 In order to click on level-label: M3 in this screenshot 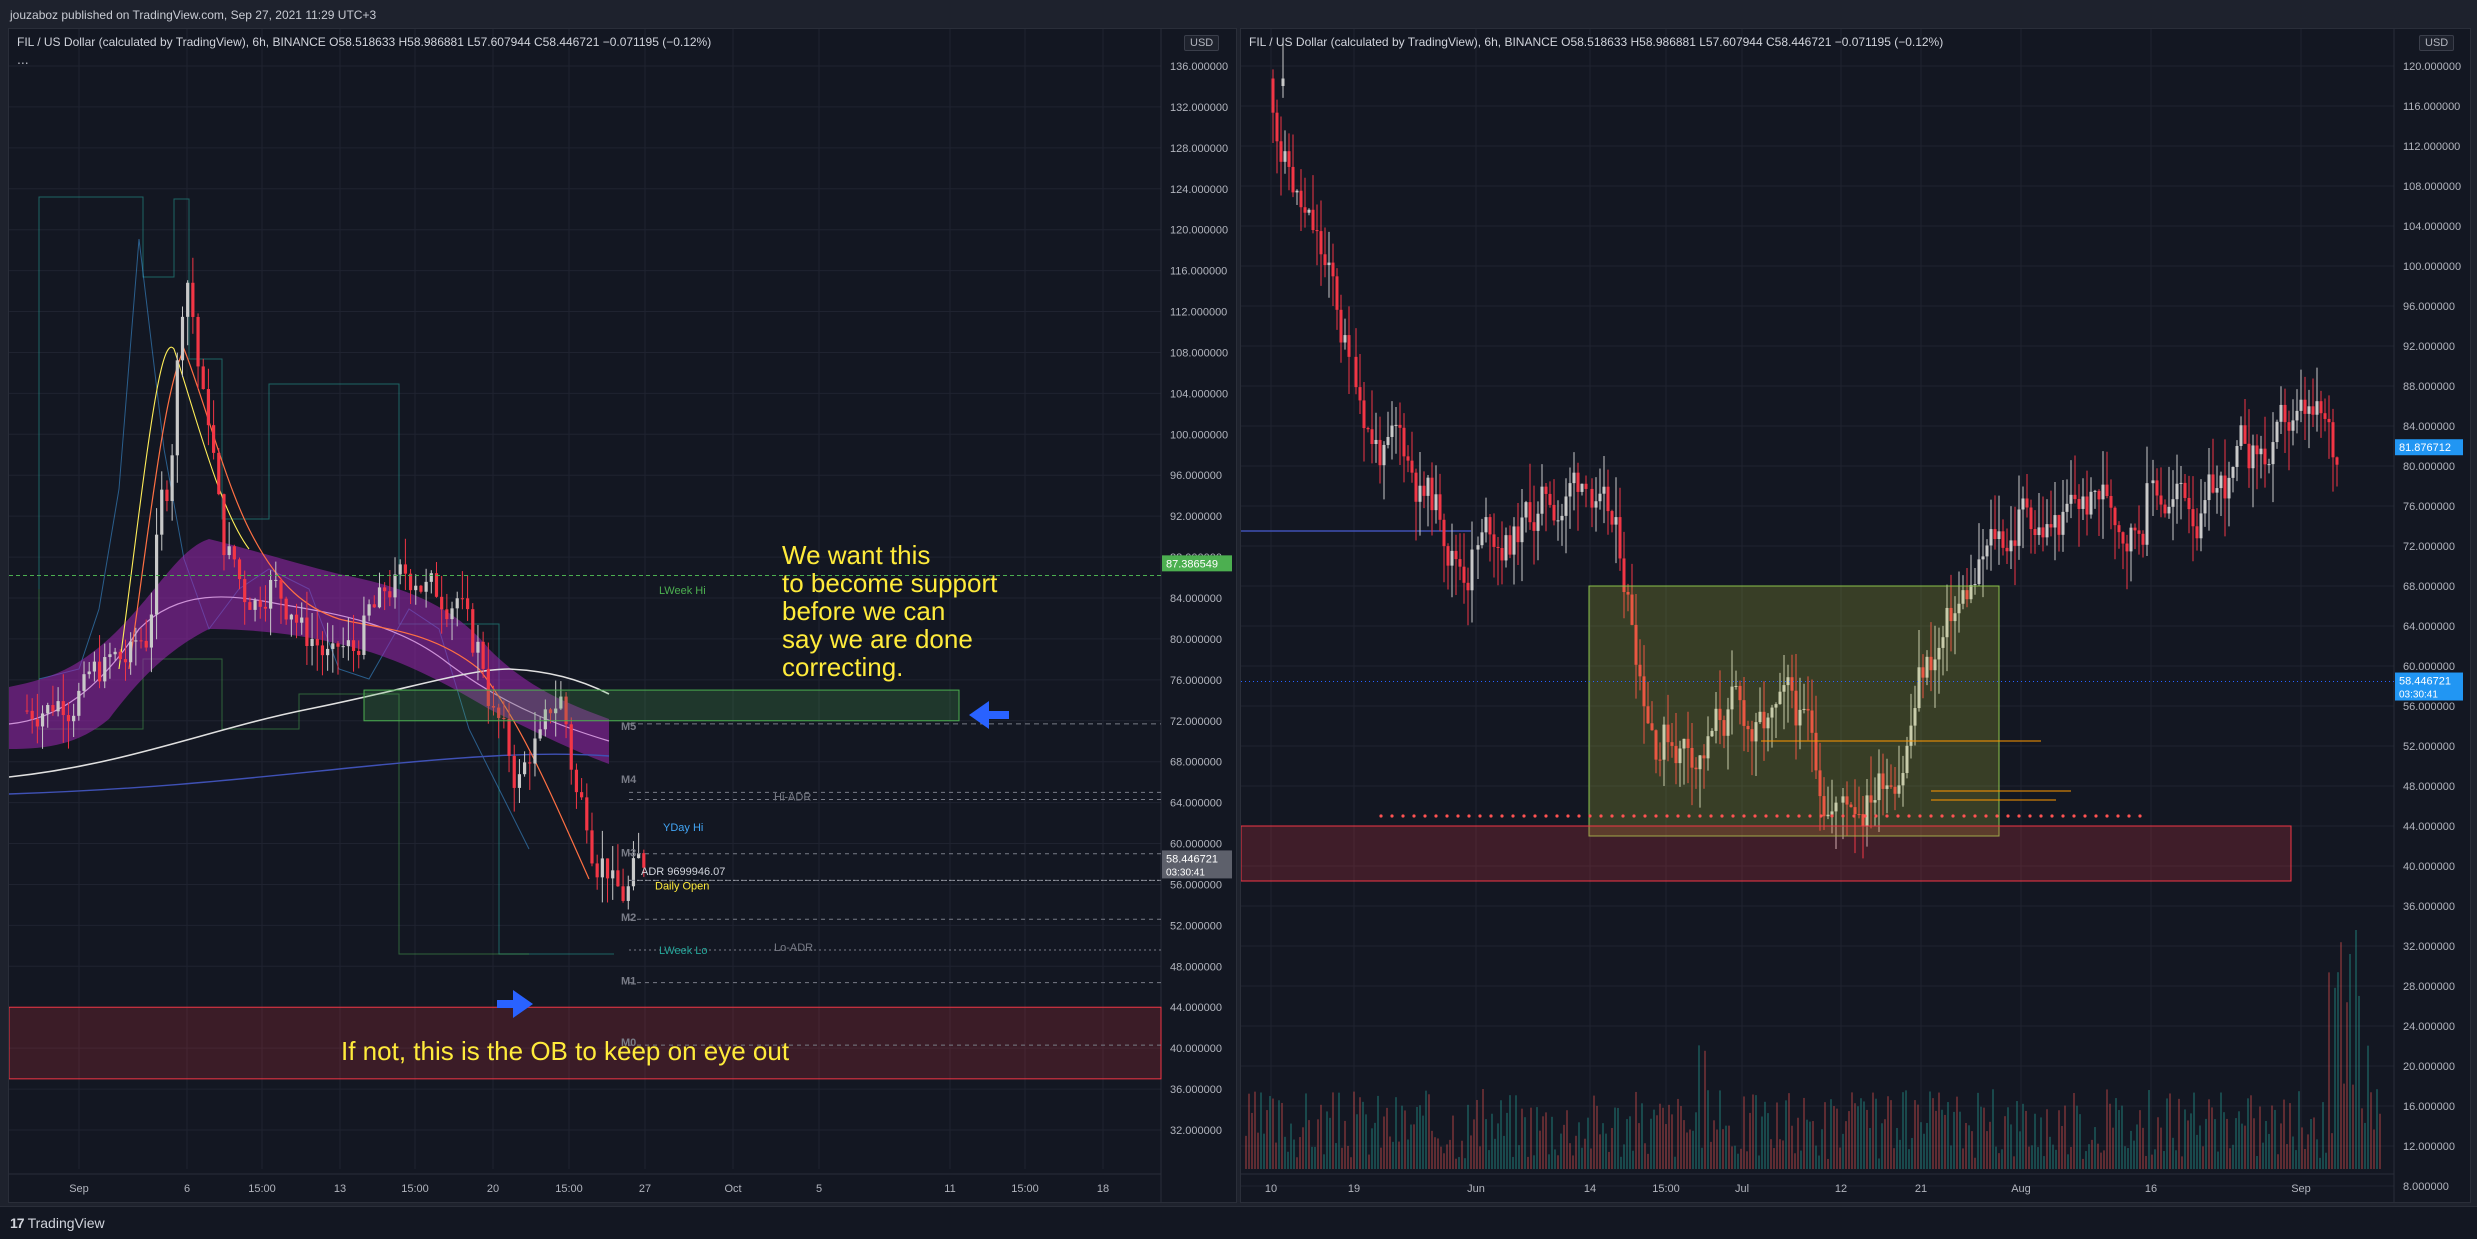, I will do `click(628, 854)`.